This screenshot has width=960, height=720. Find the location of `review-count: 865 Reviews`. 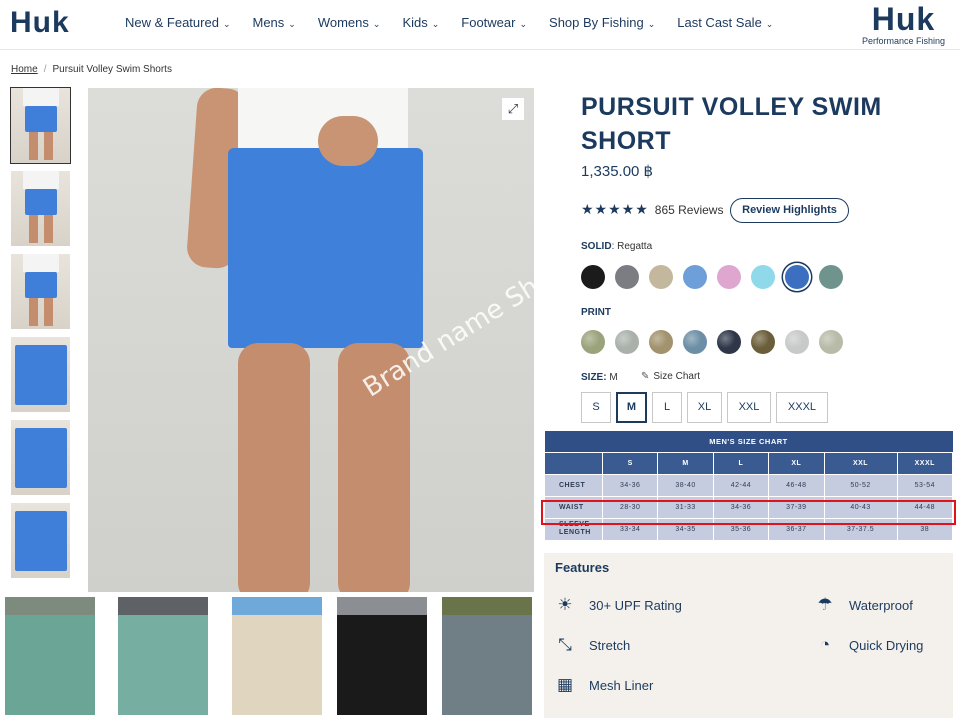

review-count: 865 Reviews is located at coordinates (689, 210).